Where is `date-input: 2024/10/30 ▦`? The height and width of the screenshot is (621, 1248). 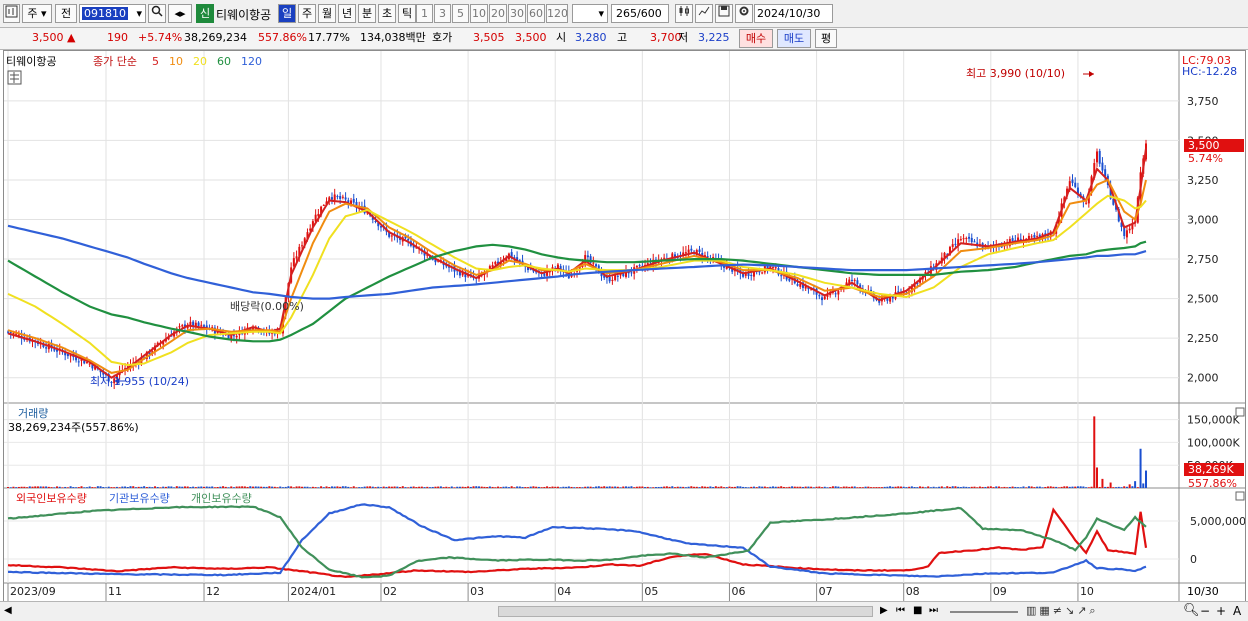
date-input: 2024/10/30 ▦ is located at coordinates (793, 13).